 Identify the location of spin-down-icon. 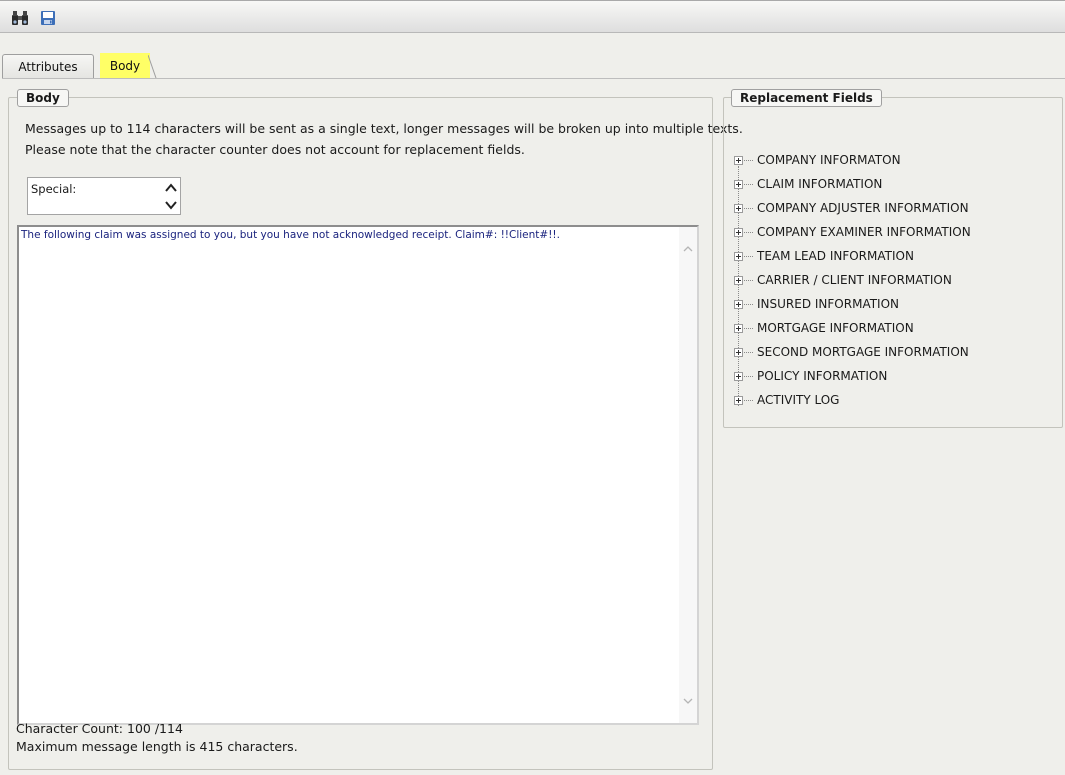
(171, 205).